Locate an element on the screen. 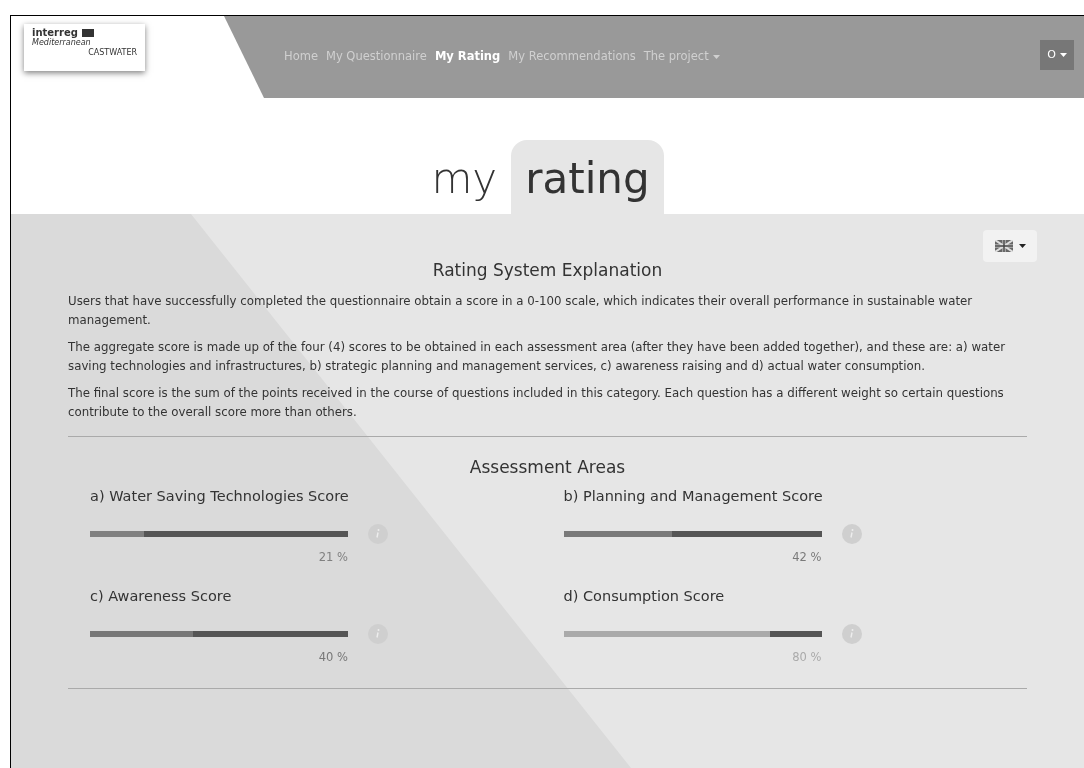 The image size is (1084, 768). paragraph: The aggregate score is made up of the four (4) scores to be obtained in each assessment area (after they have been added together), and these are: a) water saving technologies and infrastructures, b) strategic planning and management services, c) awareness raising and d) actual water consumption. is located at coordinates (537, 356).